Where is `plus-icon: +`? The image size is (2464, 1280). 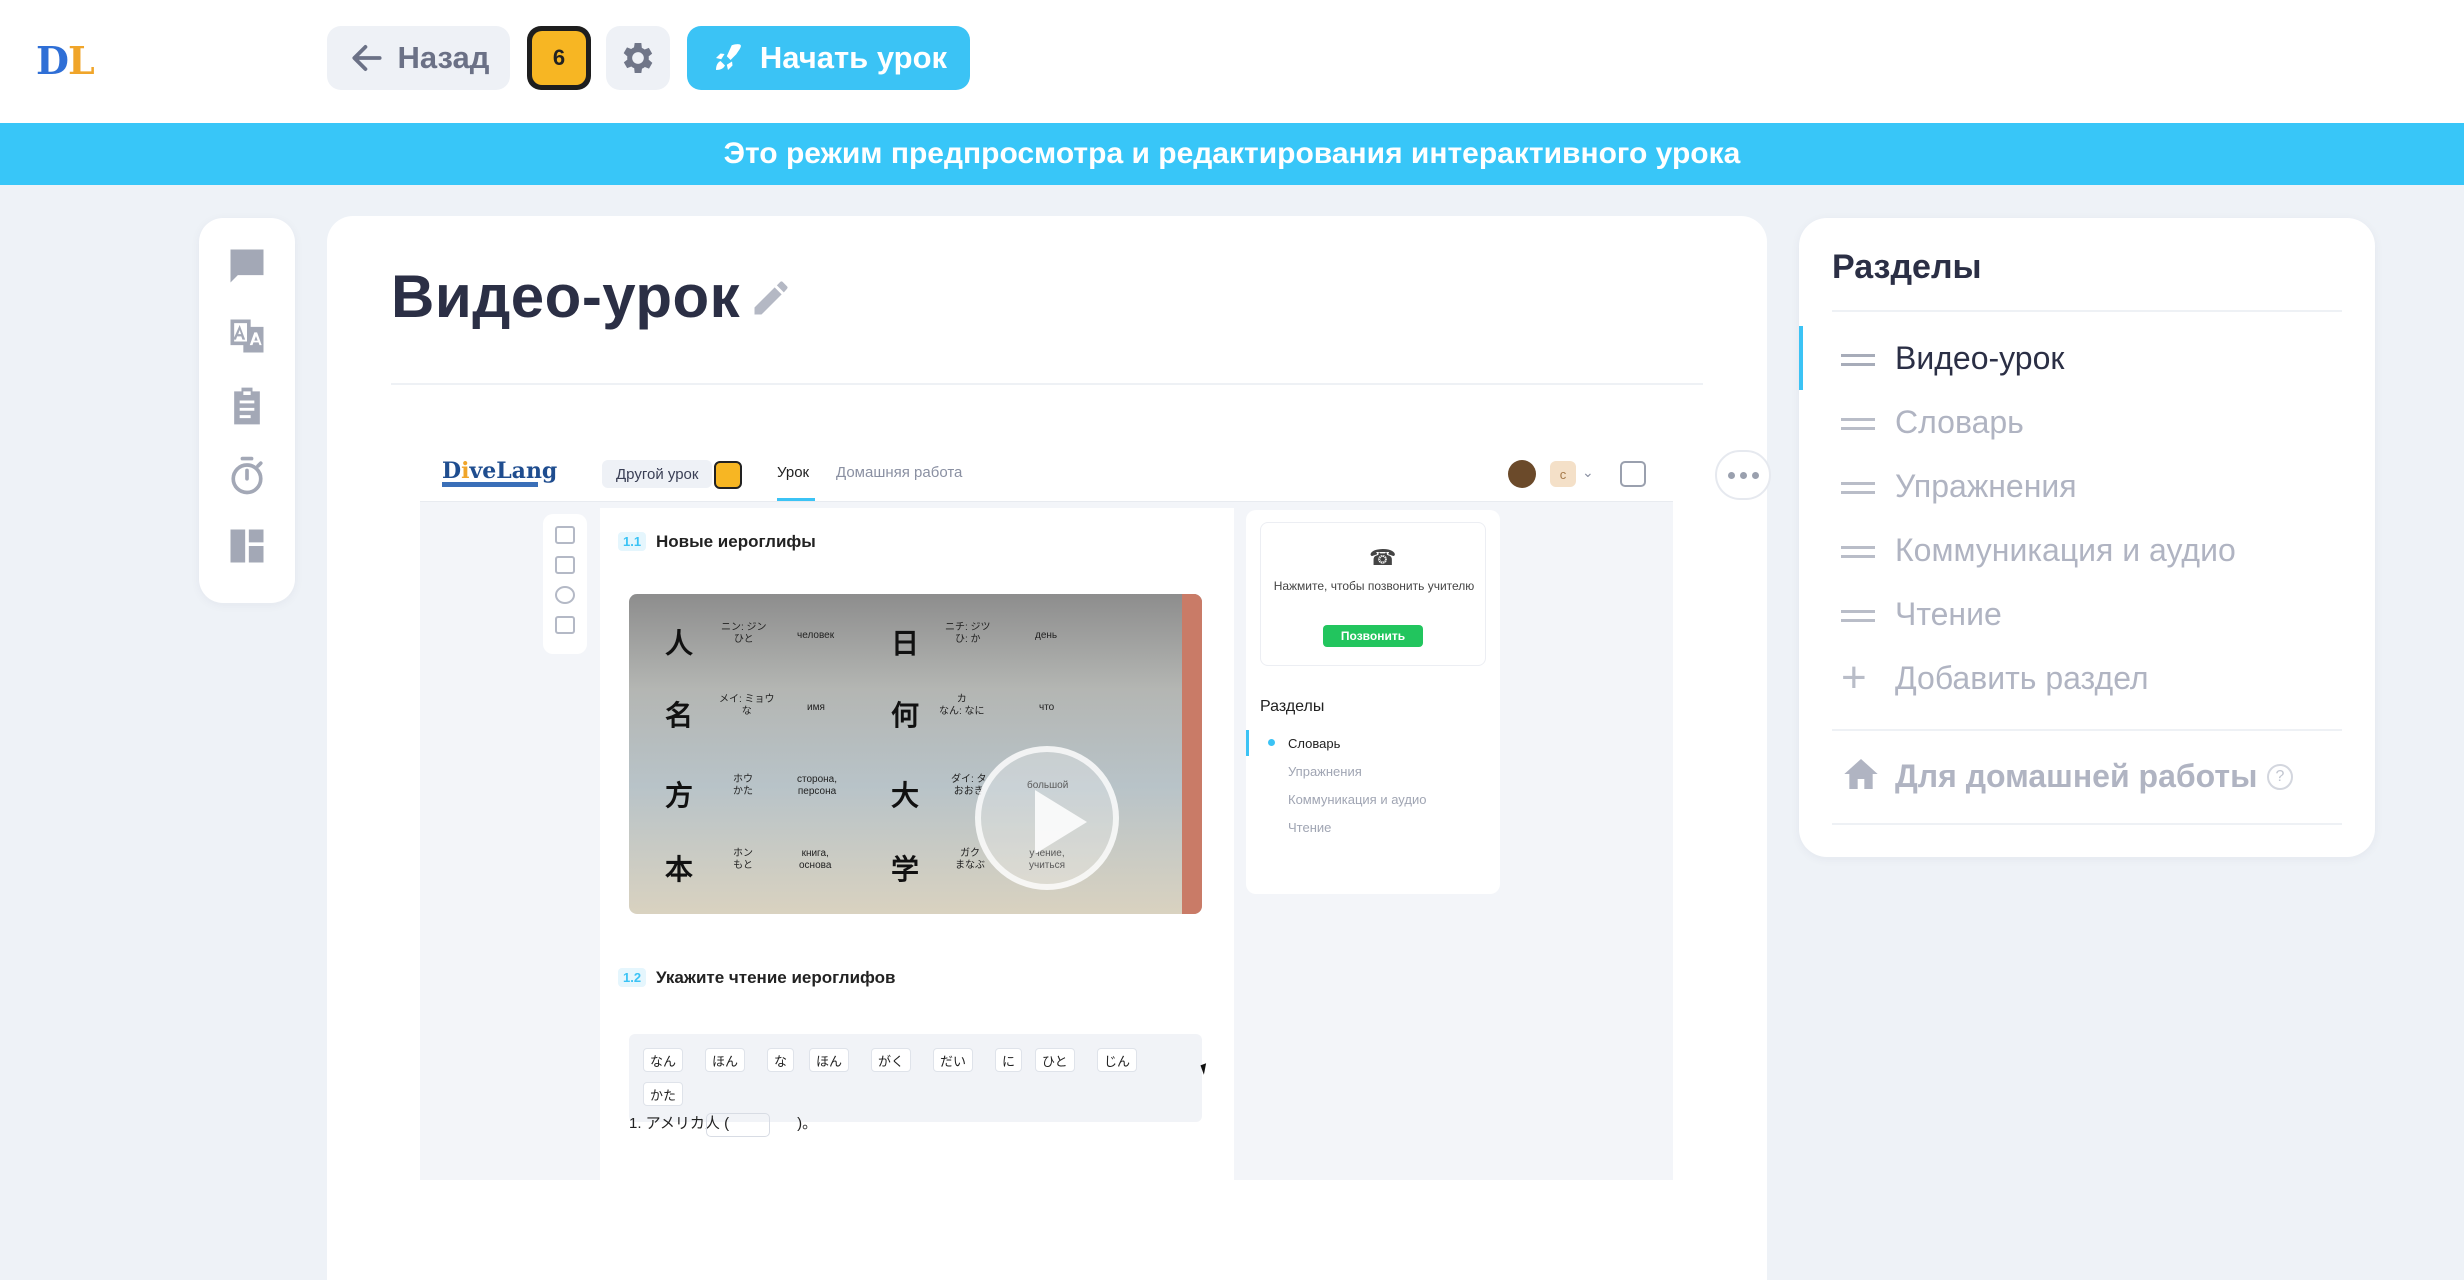
plus-icon: + is located at coordinates (1854, 677).